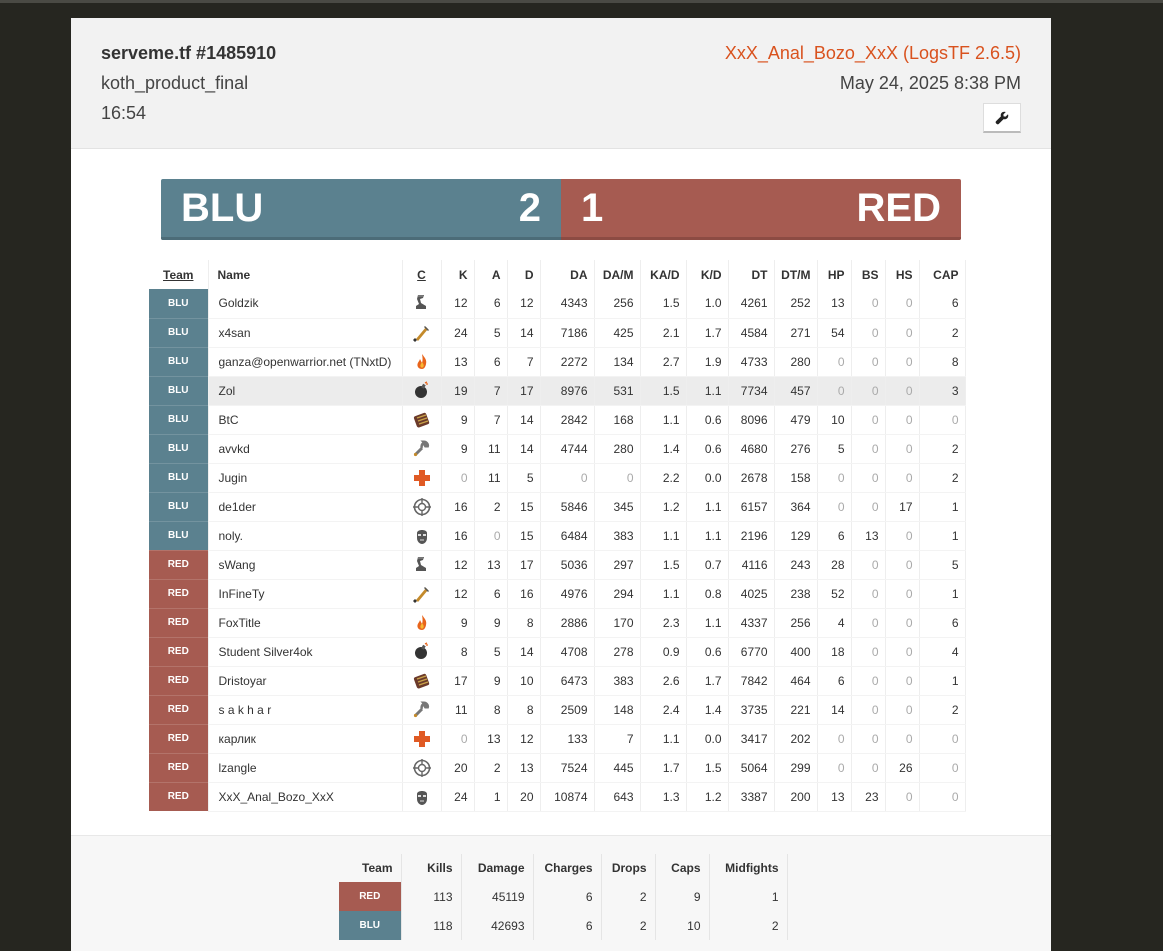 This screenshot has width=1163, height=951. Describe the element at coordinates (761, 209) in the screenshot. I see `red-score-panel: 1 RED` at that location.